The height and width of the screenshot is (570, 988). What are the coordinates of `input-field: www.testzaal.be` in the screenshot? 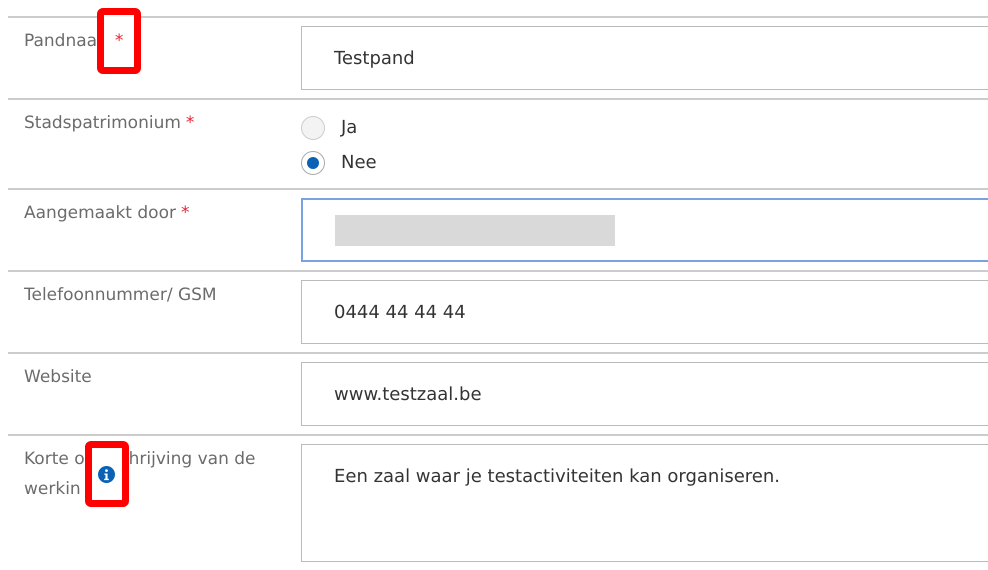 It's located at (644, 394).